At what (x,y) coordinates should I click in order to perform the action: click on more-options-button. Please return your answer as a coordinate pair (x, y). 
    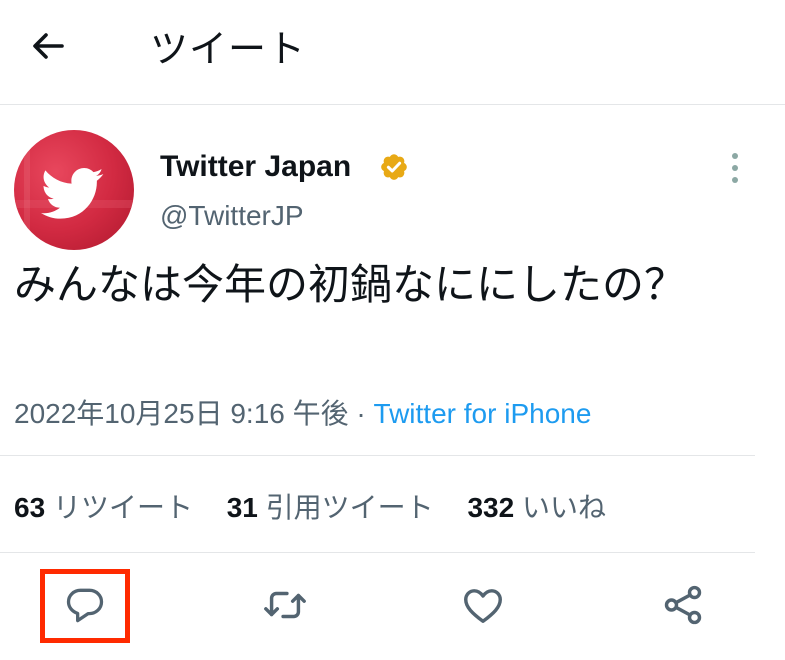
    Looking at the image, I should click on (735, 168).